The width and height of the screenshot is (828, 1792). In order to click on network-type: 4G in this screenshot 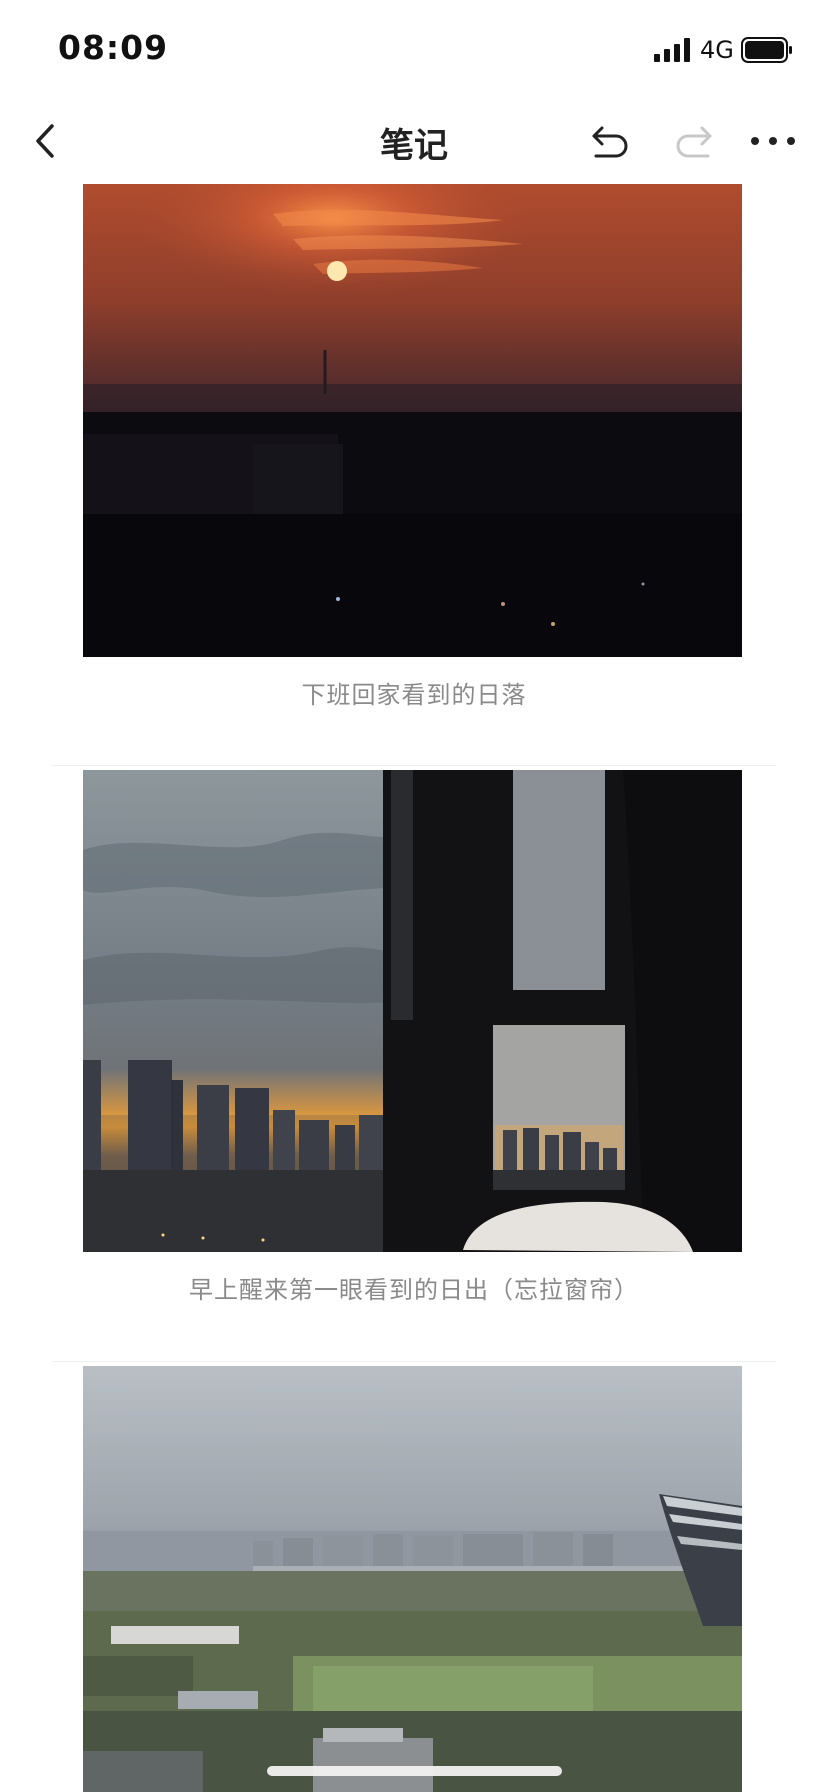, I will do `click(717, 50)`.